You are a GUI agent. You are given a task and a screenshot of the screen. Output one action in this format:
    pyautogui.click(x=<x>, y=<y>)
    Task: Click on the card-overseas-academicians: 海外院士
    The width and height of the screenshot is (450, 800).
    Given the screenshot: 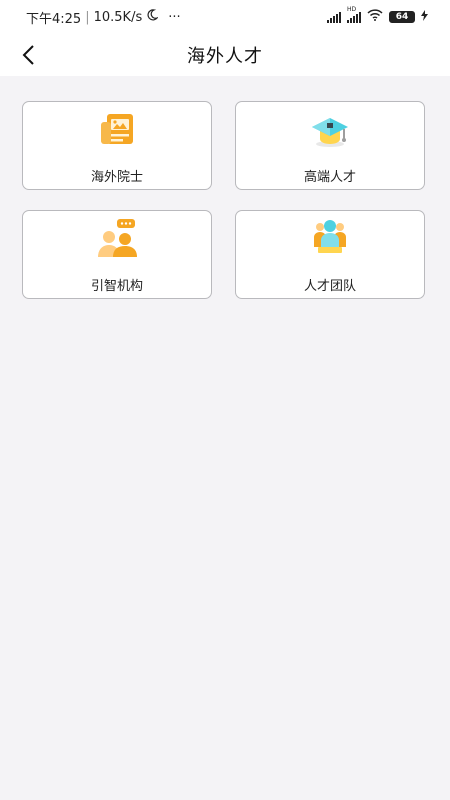 What is the action you would take?
    pyautogui.click(x=117, y=145)
    